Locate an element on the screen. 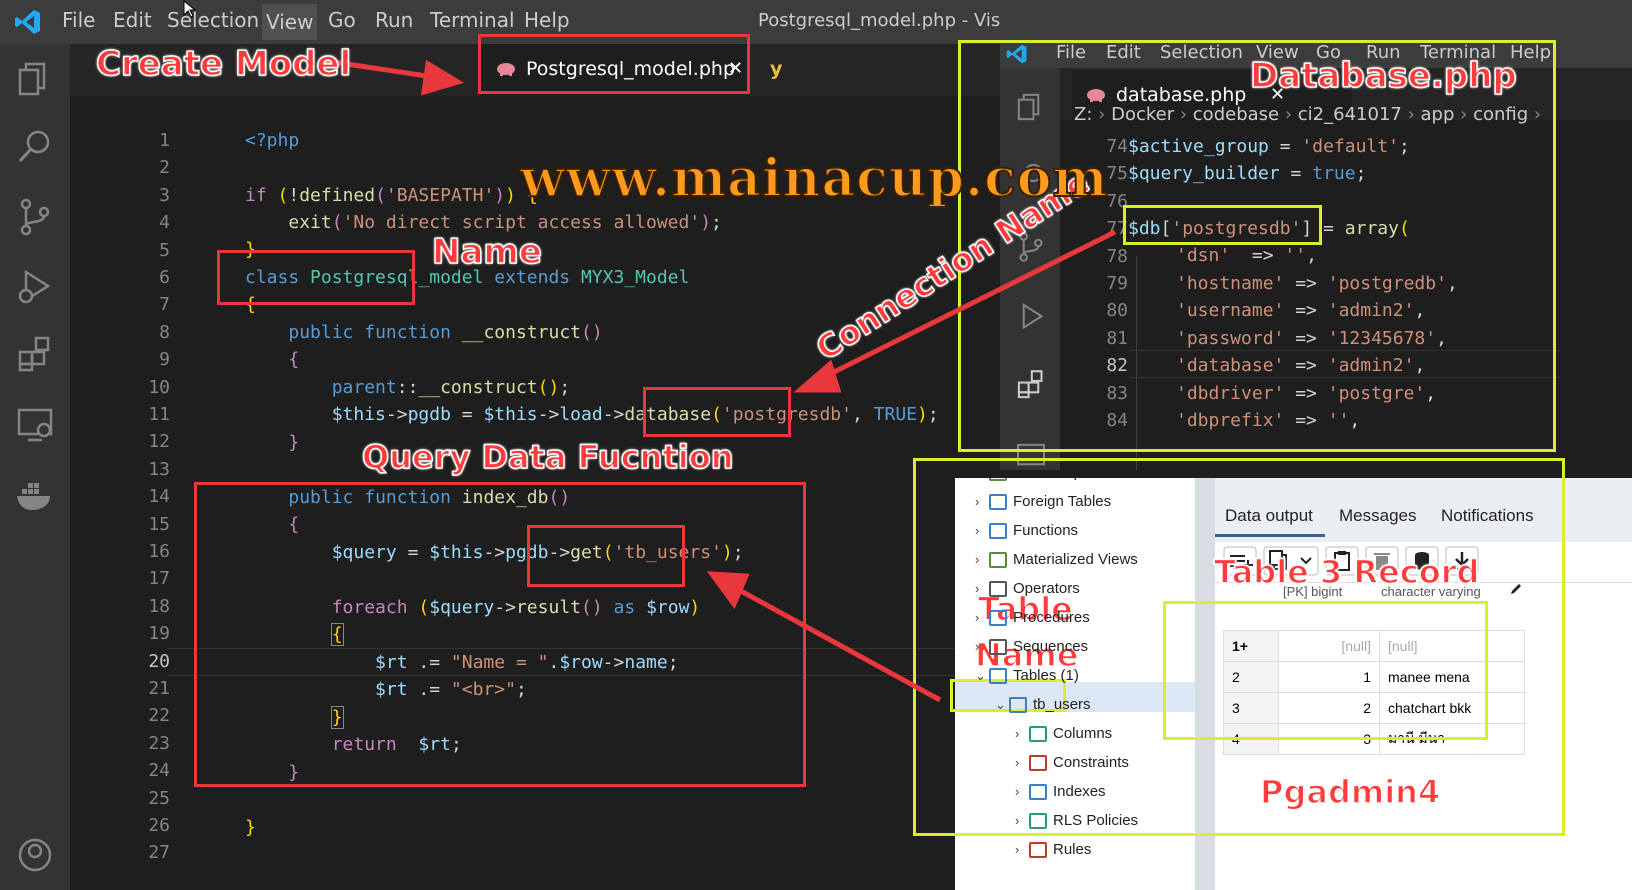 The width and height of the screenshot is (1632, 890). tree-item-tables-1: ⌄ Tables (1) is located at coordinates (1027, 676).